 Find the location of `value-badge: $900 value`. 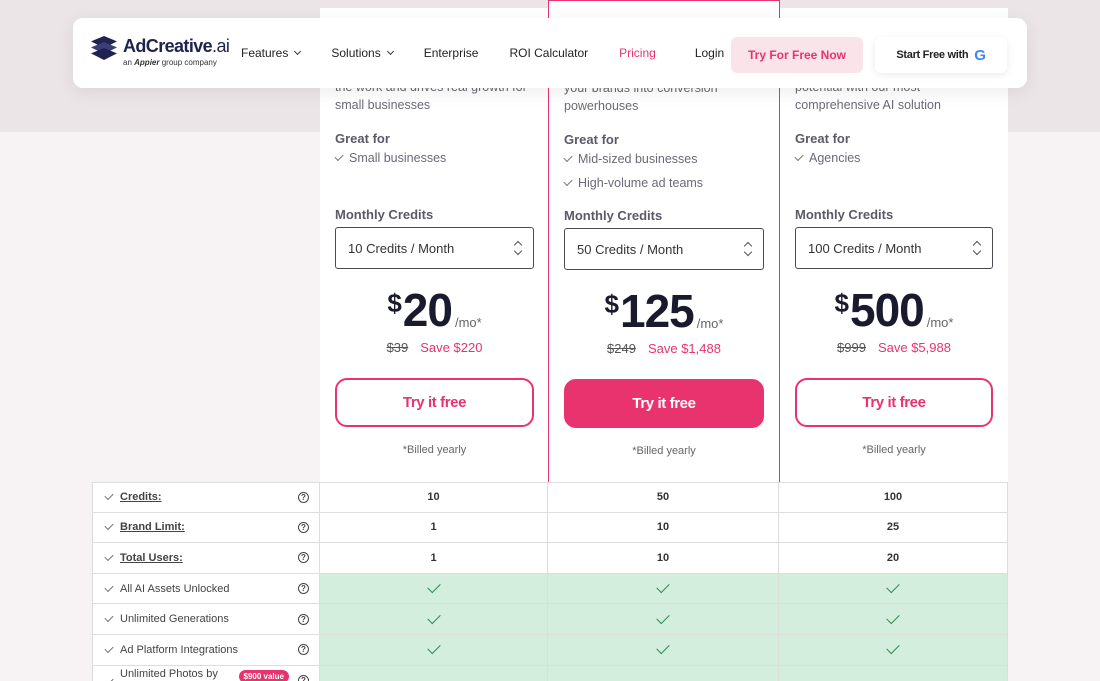

value-badge: $900 value is located at coordinates (263, 675).